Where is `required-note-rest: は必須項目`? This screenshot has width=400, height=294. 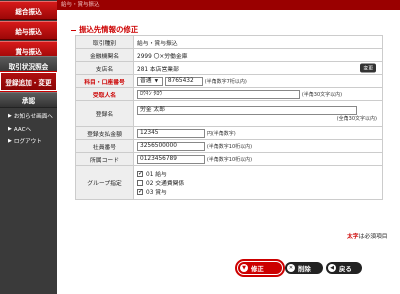
required-note-rest: は必須項目 is located at coordinates (373, 237).